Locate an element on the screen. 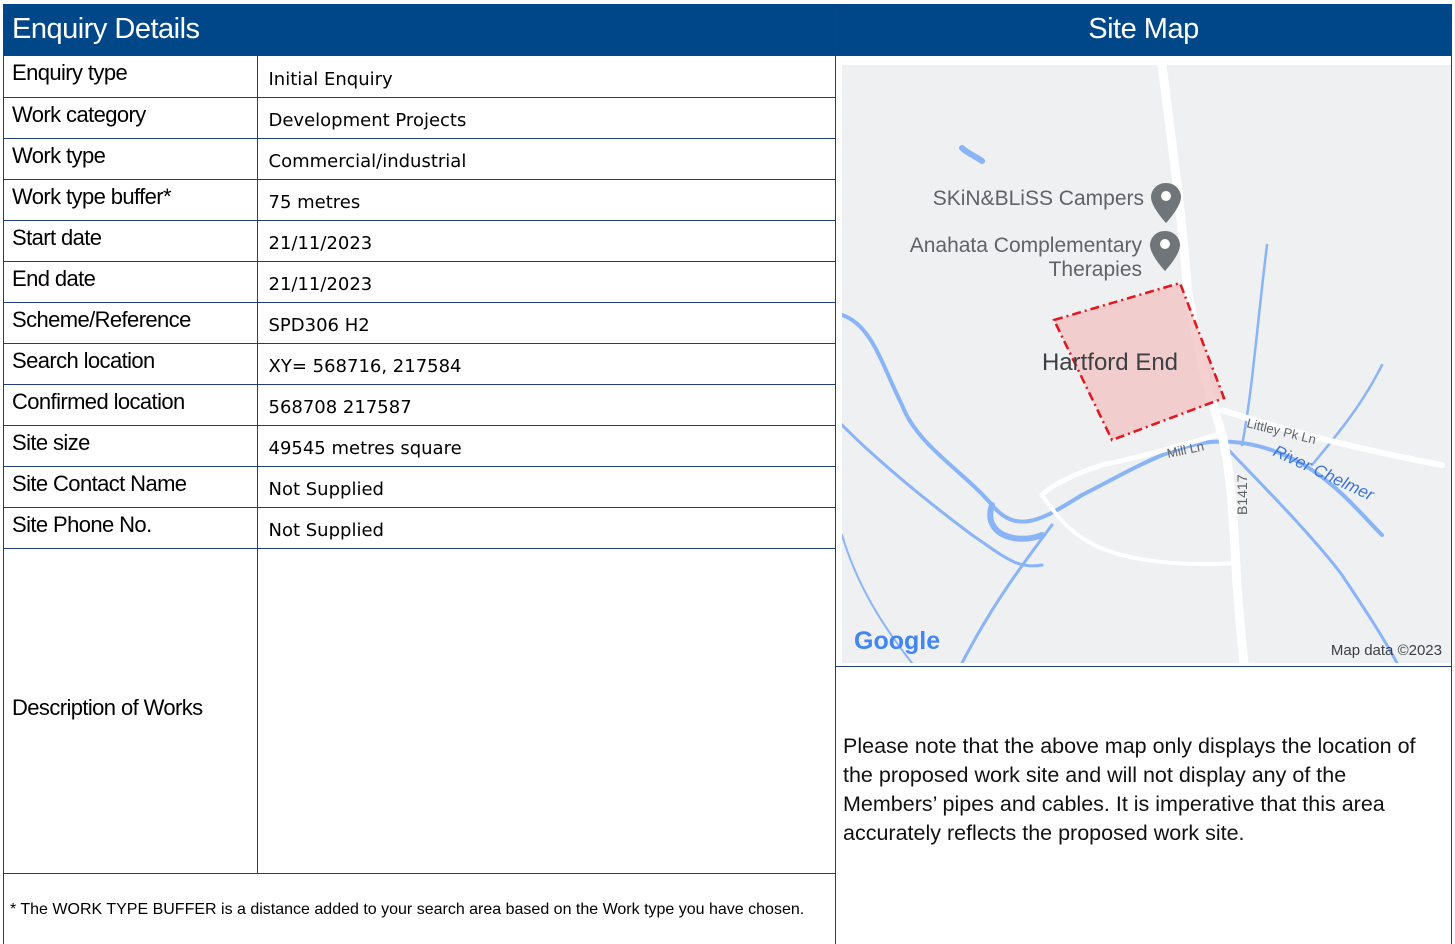  detail-row: Site size 49545 metres square is located at coordinates (420, 446).